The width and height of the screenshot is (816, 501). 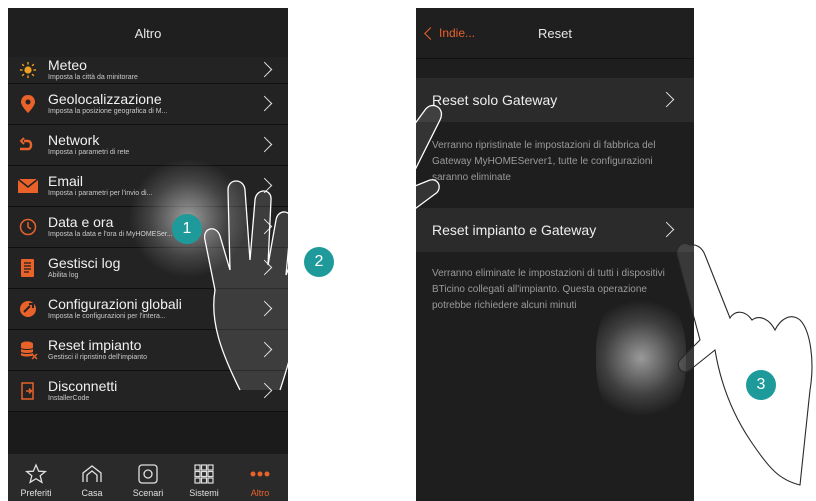 I want to click on tab-scenari: Scenari, so click(x=148, y=477).